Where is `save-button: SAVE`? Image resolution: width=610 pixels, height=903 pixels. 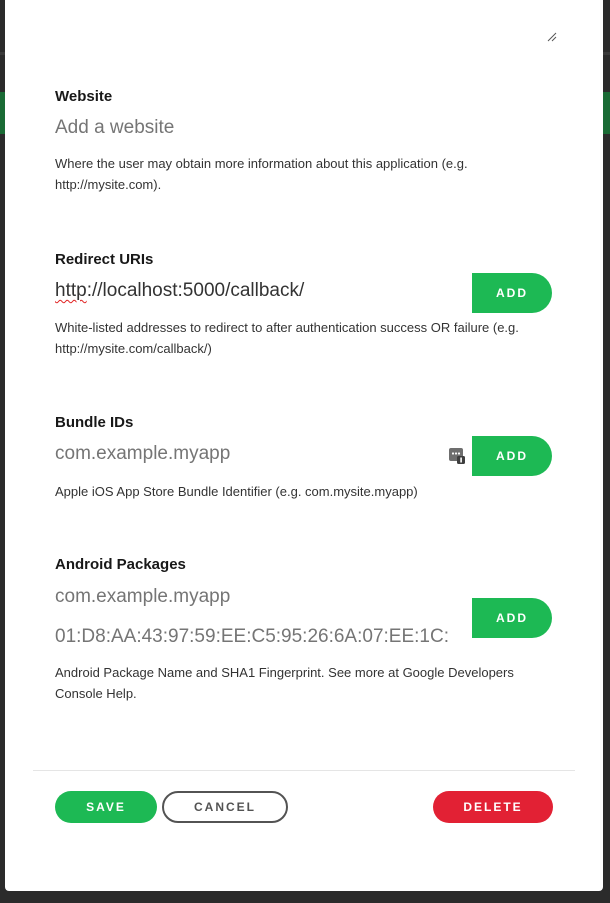 save-button: SAVE is located at coordinates (106, 807).